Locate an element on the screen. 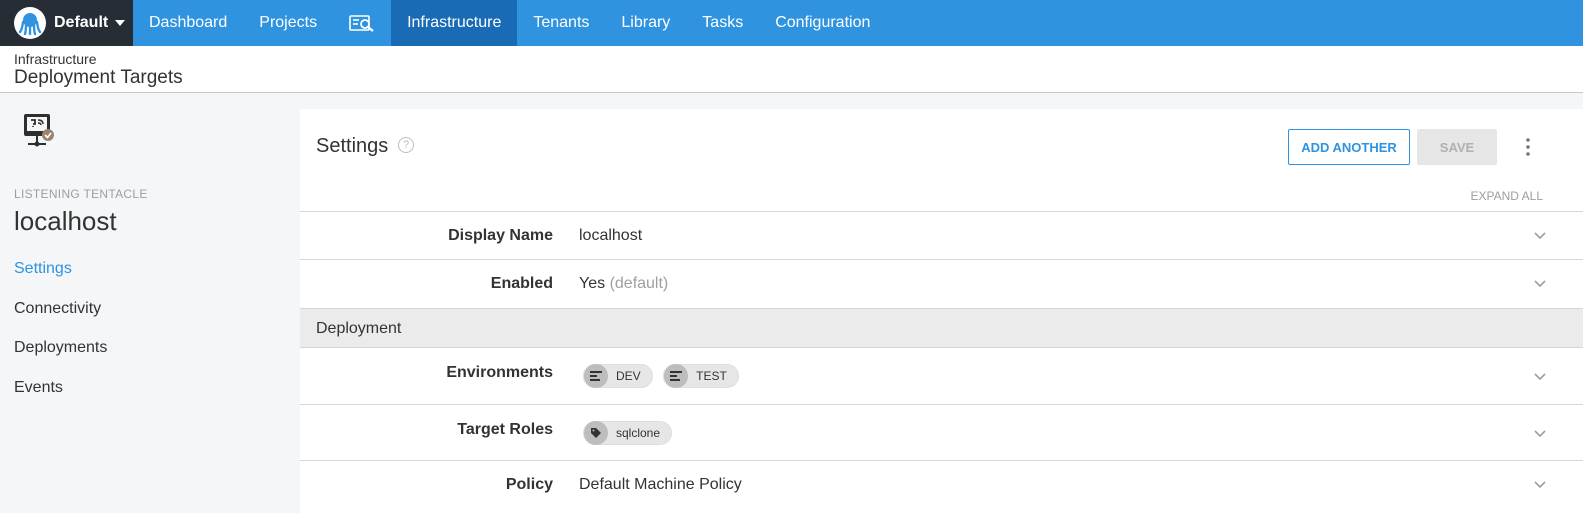 The width and height of the screenshot is (1583, 513). more-options-icon is located at coordinates (1528, 147).